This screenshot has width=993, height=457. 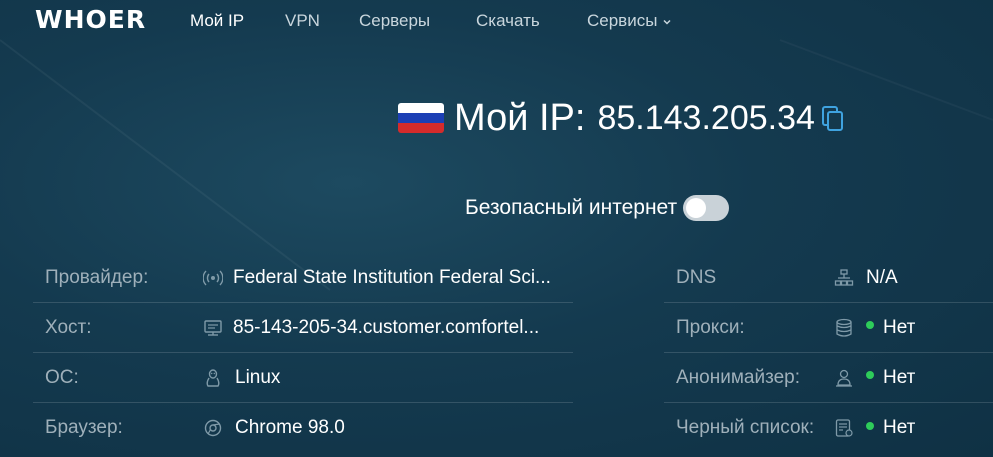 What do you see at coordinates (844, 378) in the screenshot?
I see `user-icon` at bounding box center [844, 378].